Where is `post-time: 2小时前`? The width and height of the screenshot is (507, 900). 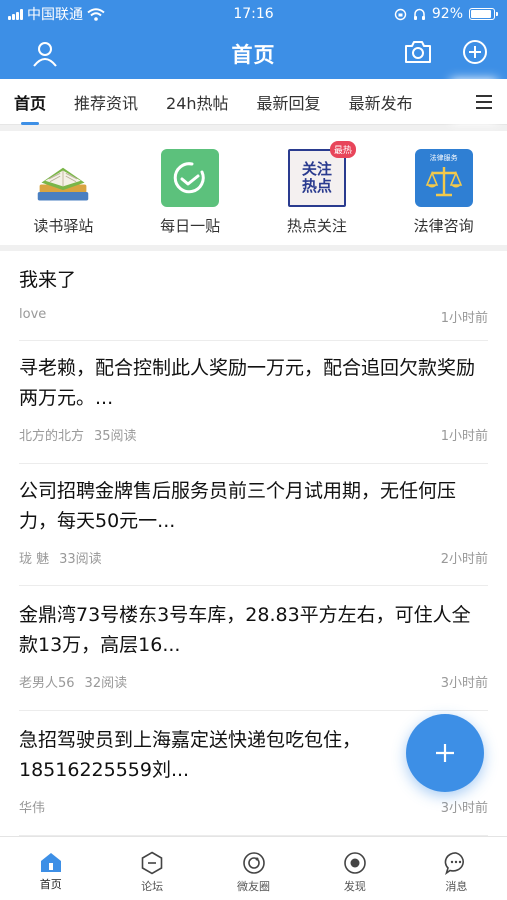
post-time: 2小时前 is located at coordinates (464, 559).